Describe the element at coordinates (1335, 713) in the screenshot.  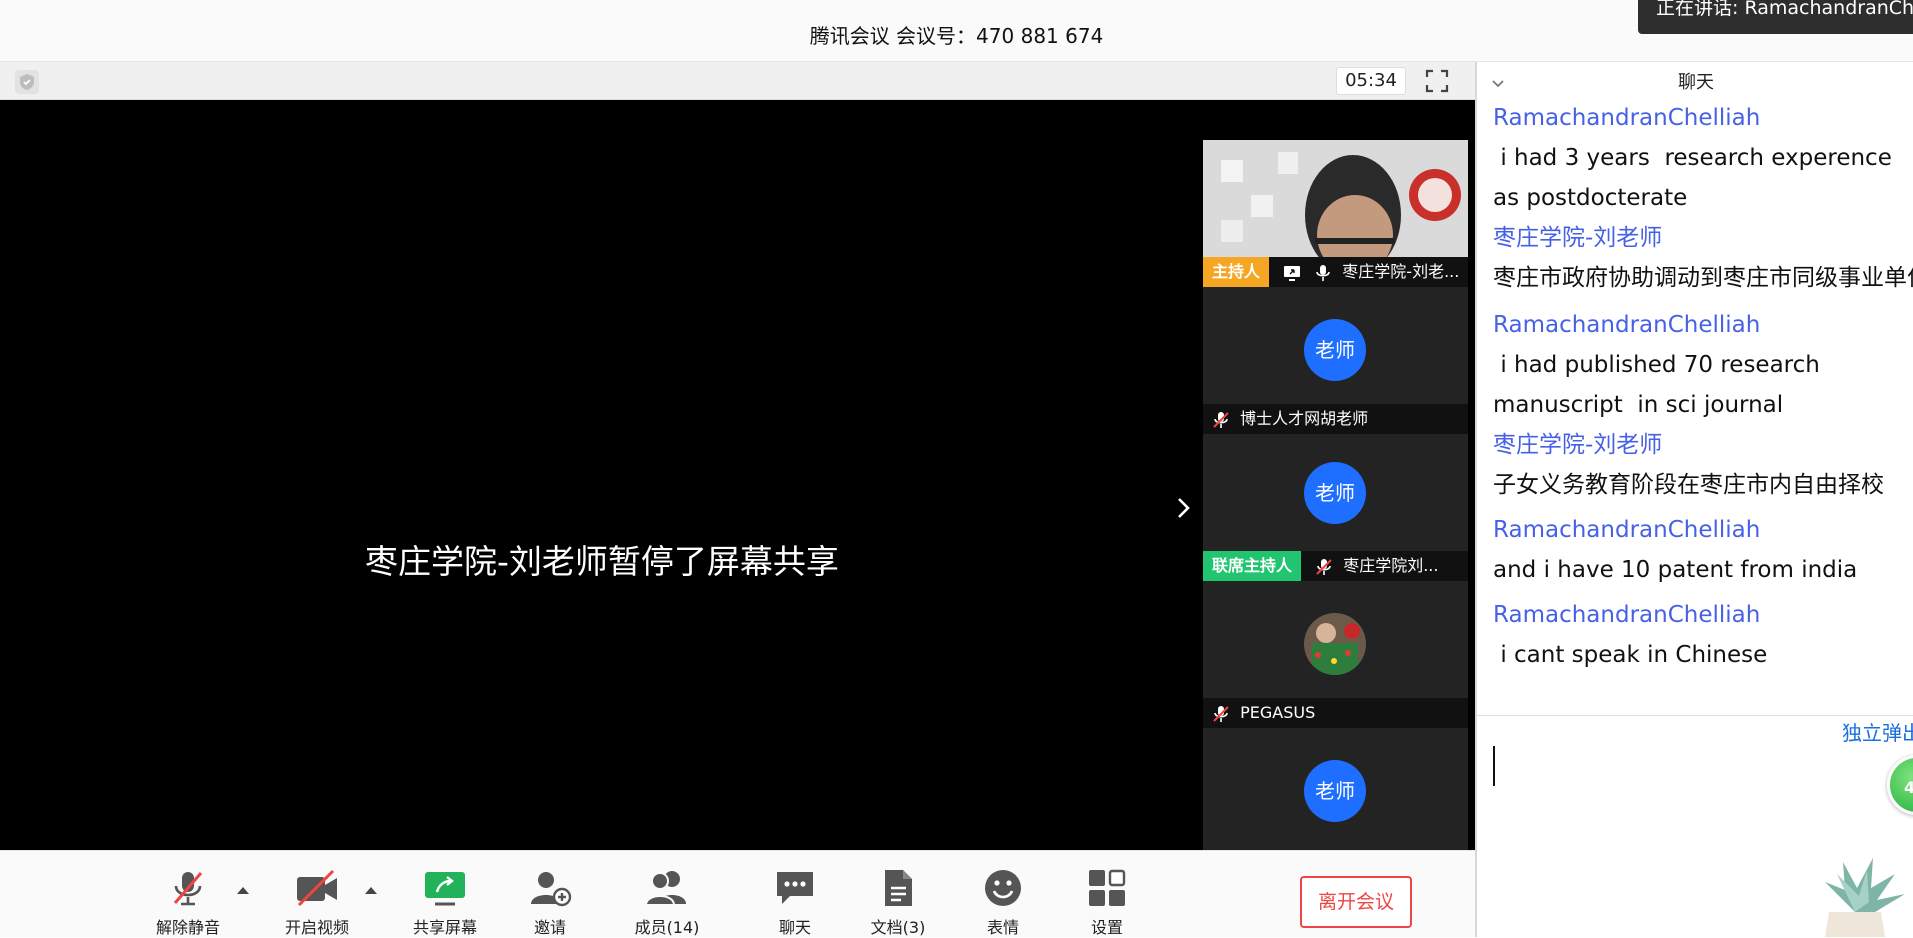
I see `participant-name-bar: PEGASUS` at that location.